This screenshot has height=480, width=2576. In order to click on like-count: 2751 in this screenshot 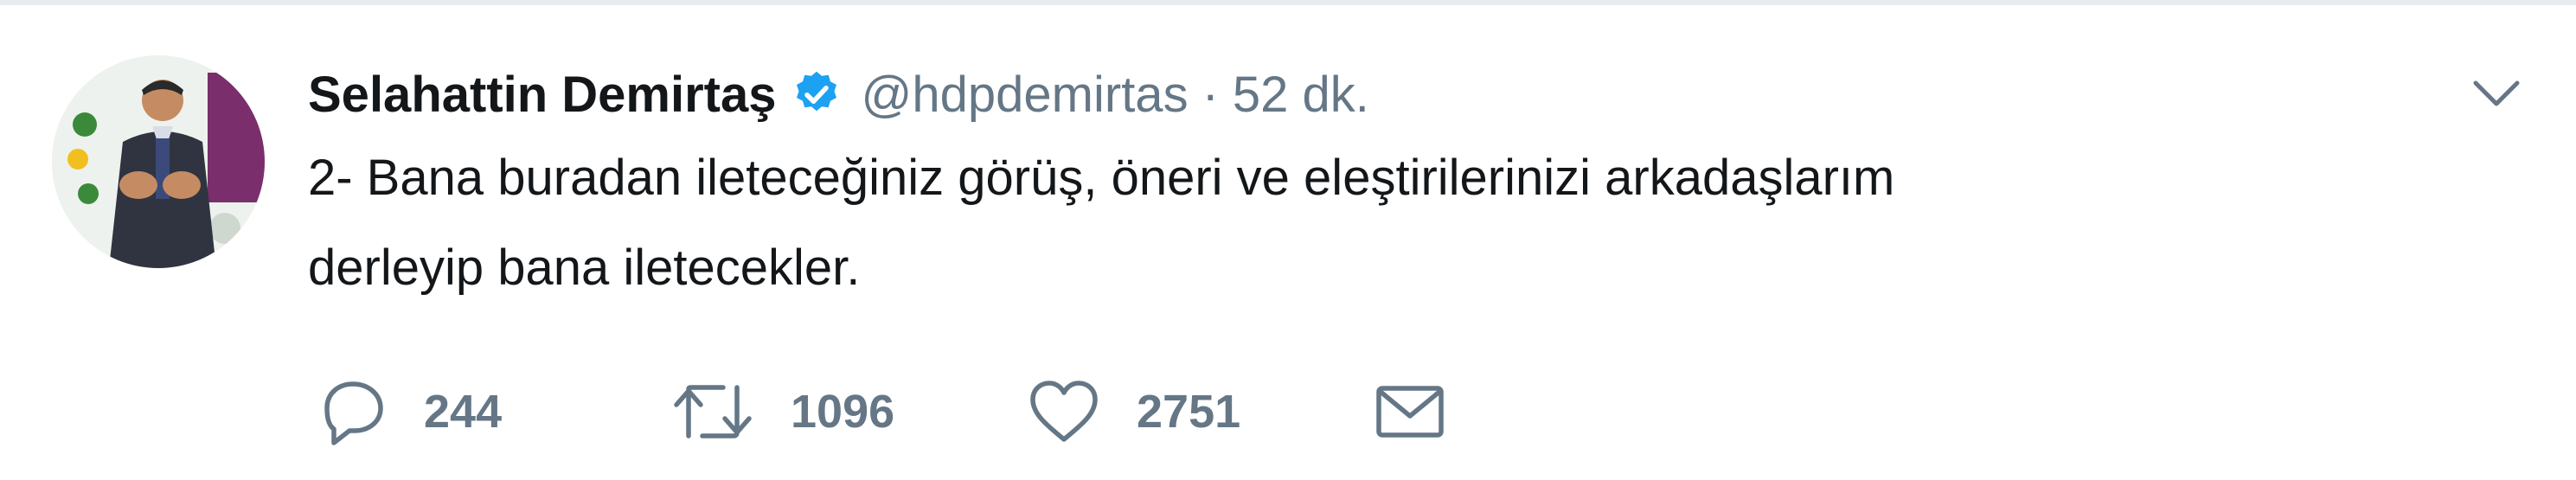, I will do `click(1189, 412)`.